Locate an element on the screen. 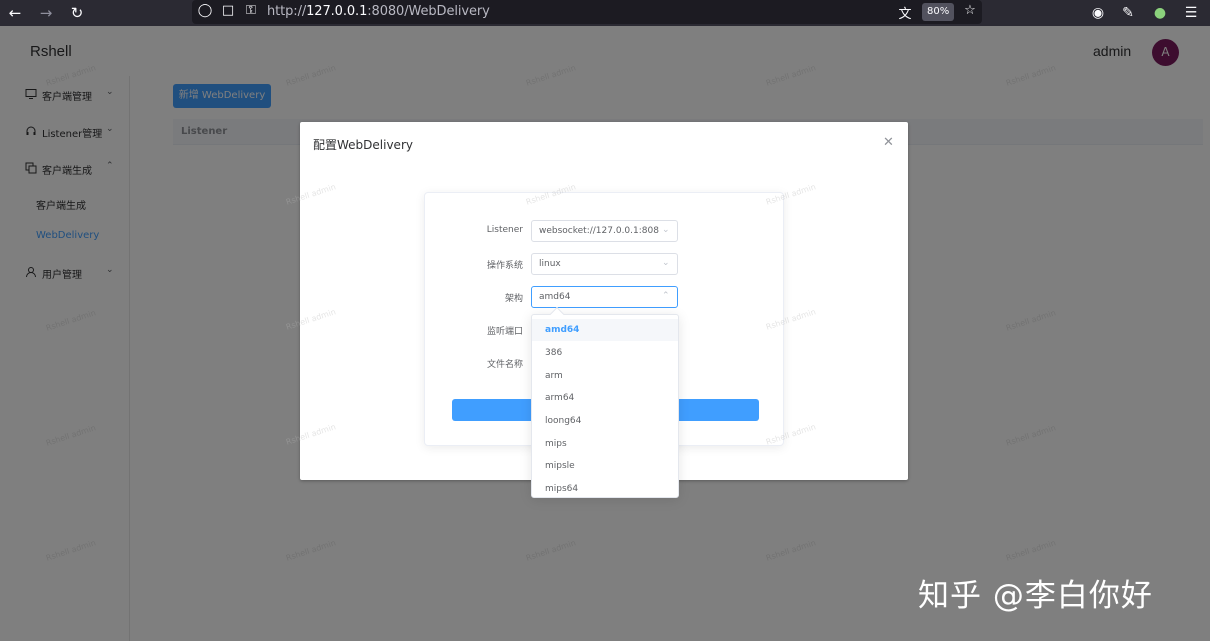 The image size is (1210, 641). option-label: mips is located at coordinates (556, 444).